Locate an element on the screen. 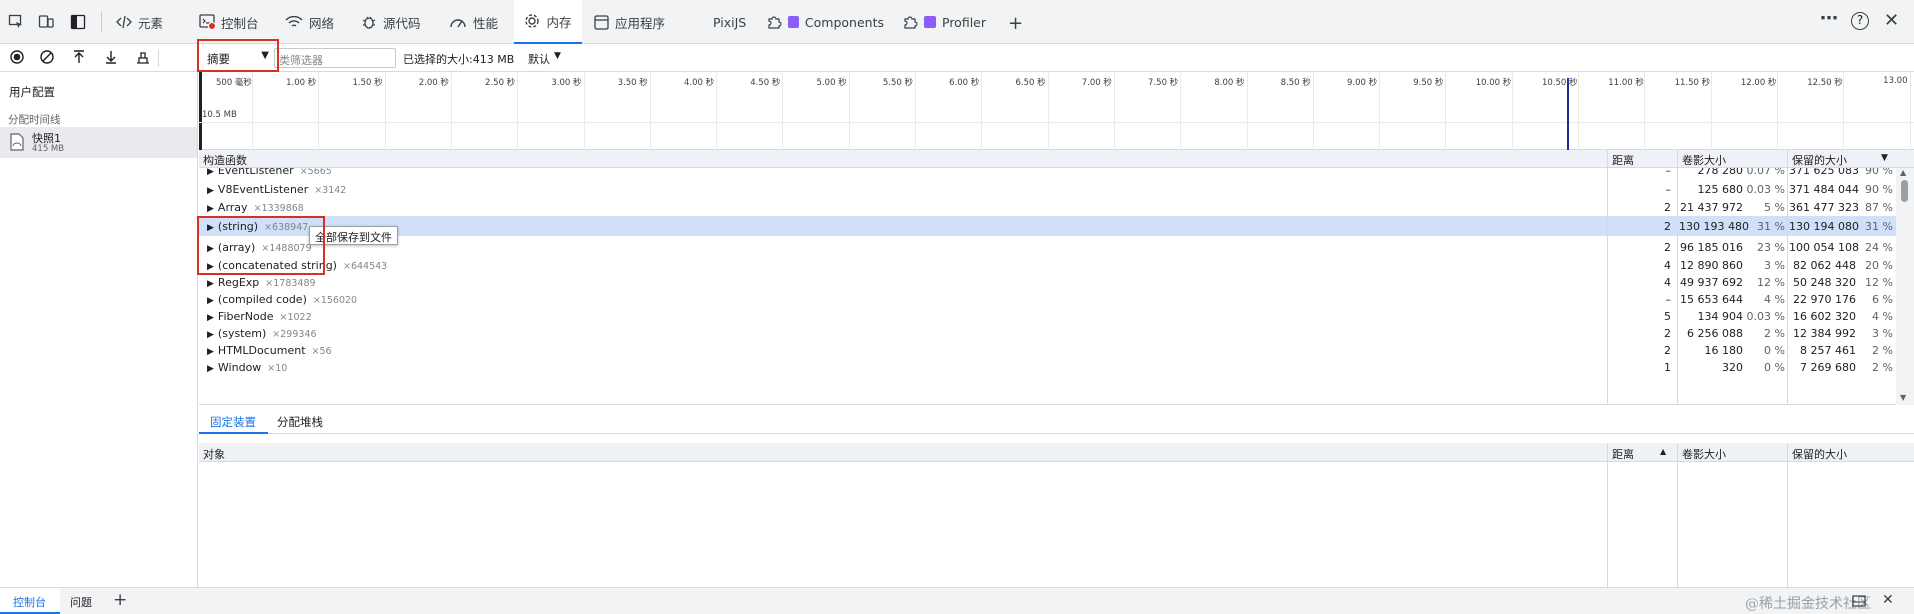  shallow-size-value: 21 437 972 is located at coordinates (1711, 207).